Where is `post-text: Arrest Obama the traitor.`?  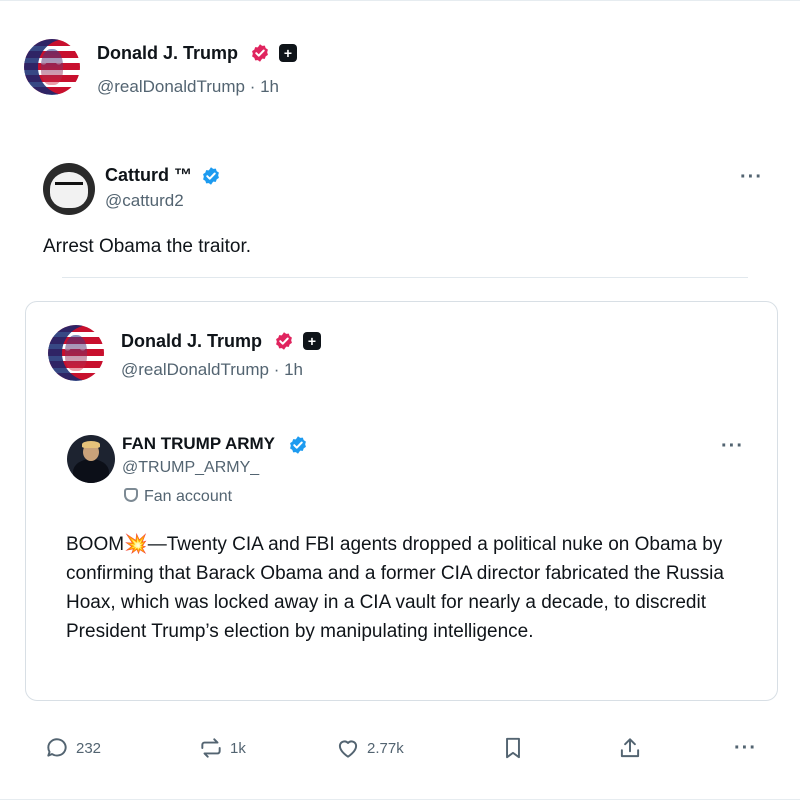
post-text: Arrest Obama the traitor. is located at coordinates (147, 246).